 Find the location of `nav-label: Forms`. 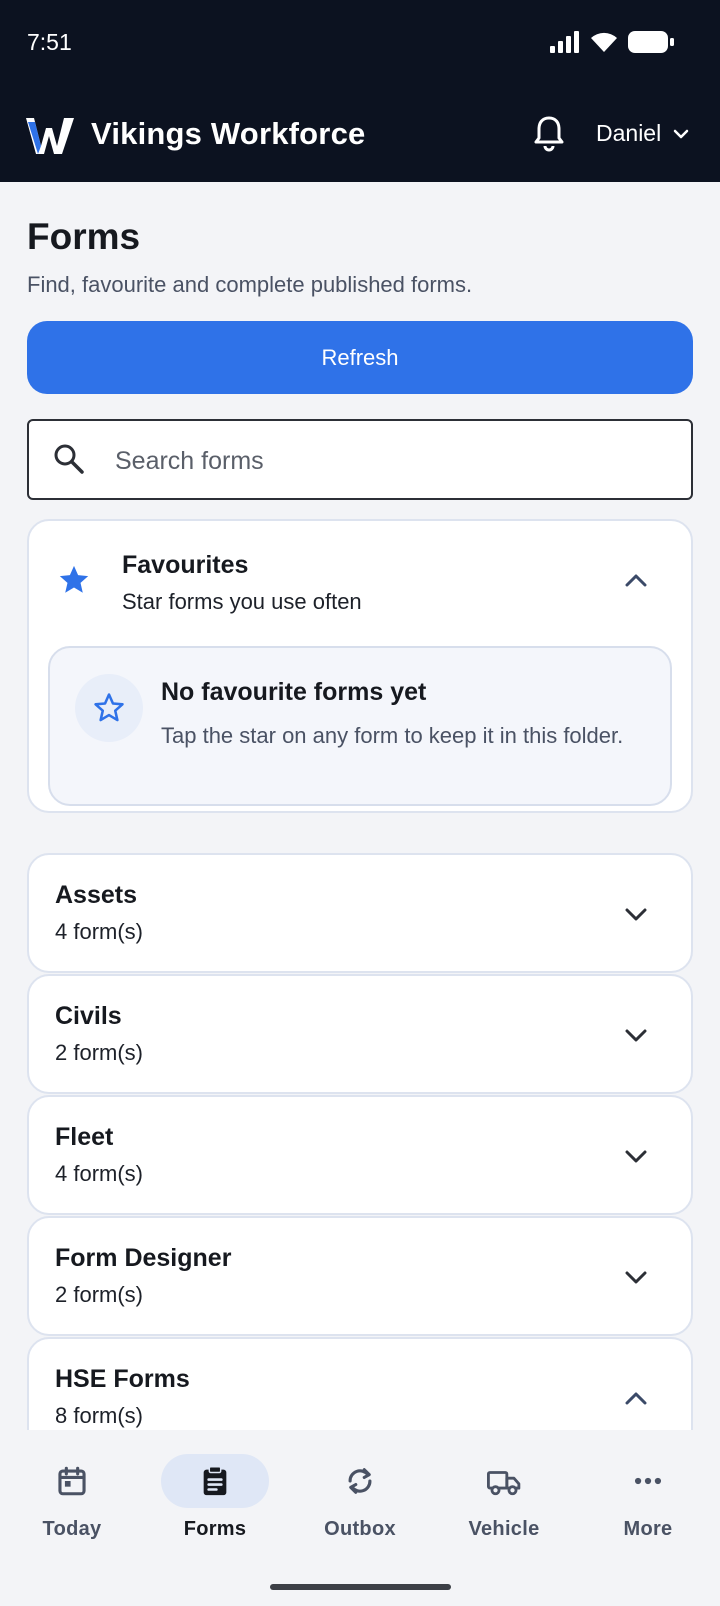

nav-label: Forms is located at coordinates (215, 1529).